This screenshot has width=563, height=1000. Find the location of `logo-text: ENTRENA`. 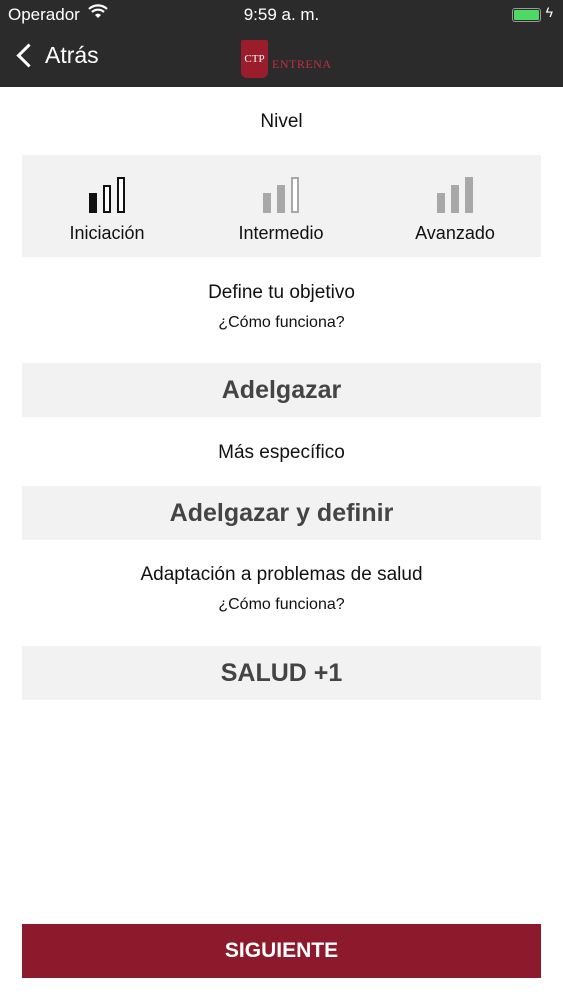

logo-text: ENTRENA is located at coordinates (302, 64).